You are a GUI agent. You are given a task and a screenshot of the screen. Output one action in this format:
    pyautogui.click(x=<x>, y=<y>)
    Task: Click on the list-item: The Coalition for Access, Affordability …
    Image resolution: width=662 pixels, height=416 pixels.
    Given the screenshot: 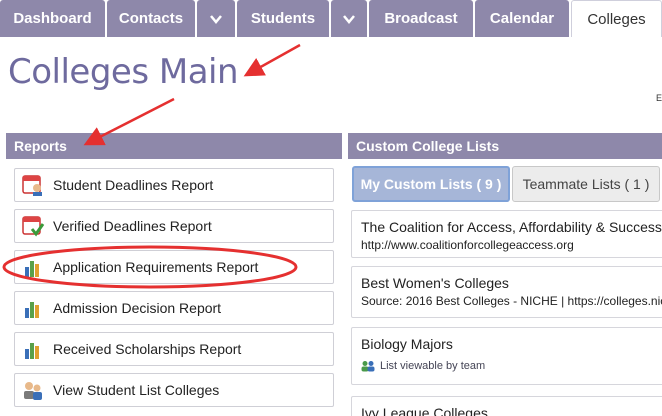 What is the action you would take?
    pyautogui.click(x=506, y=234)
    